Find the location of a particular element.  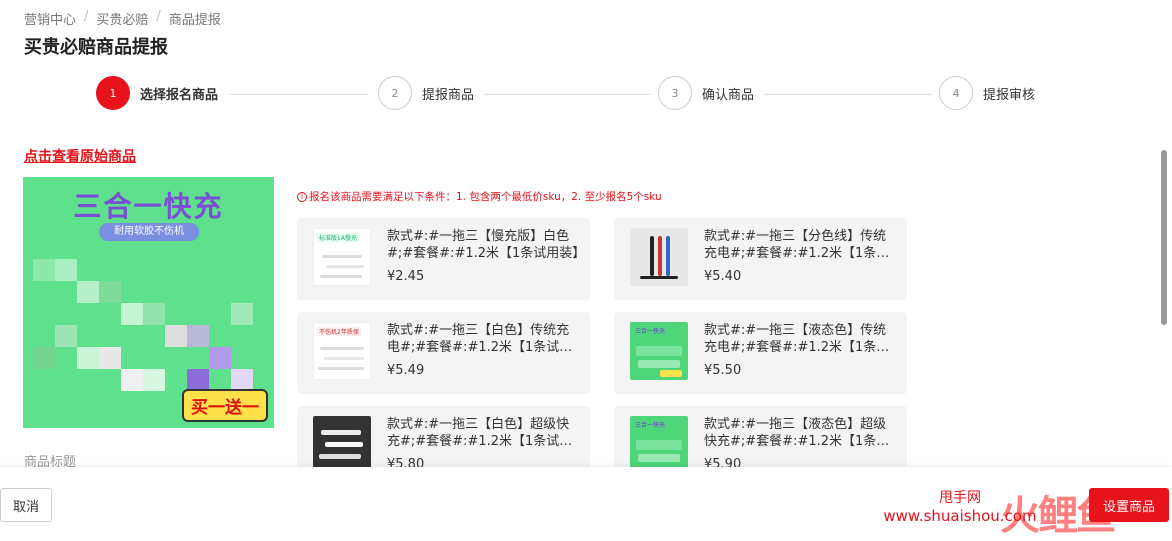

step-label: 提报商品 is located at coordinates (448, 95).